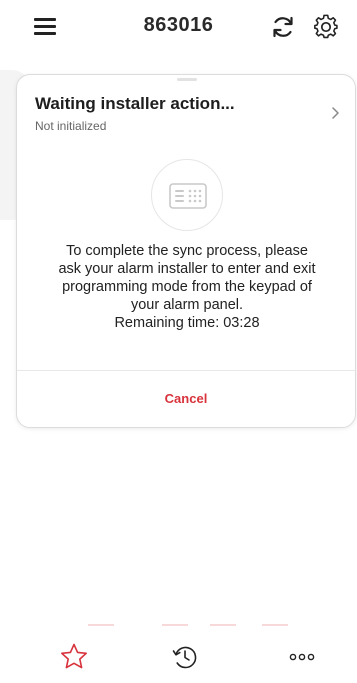  I want to click on keypad-illustration, so click(187, 195).